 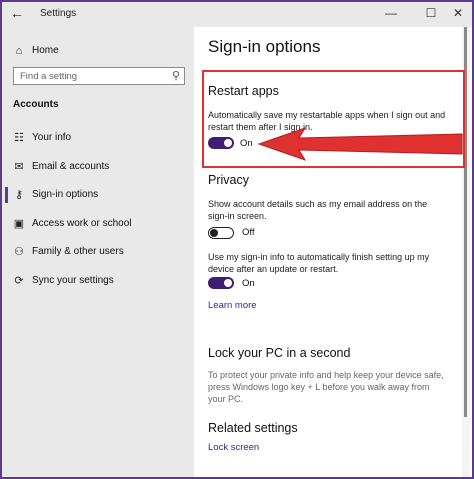 What do you see at coordinates (19, 167) in the screenshot?
I see `mail-icon: ✉` at bounding box center [19, 167].